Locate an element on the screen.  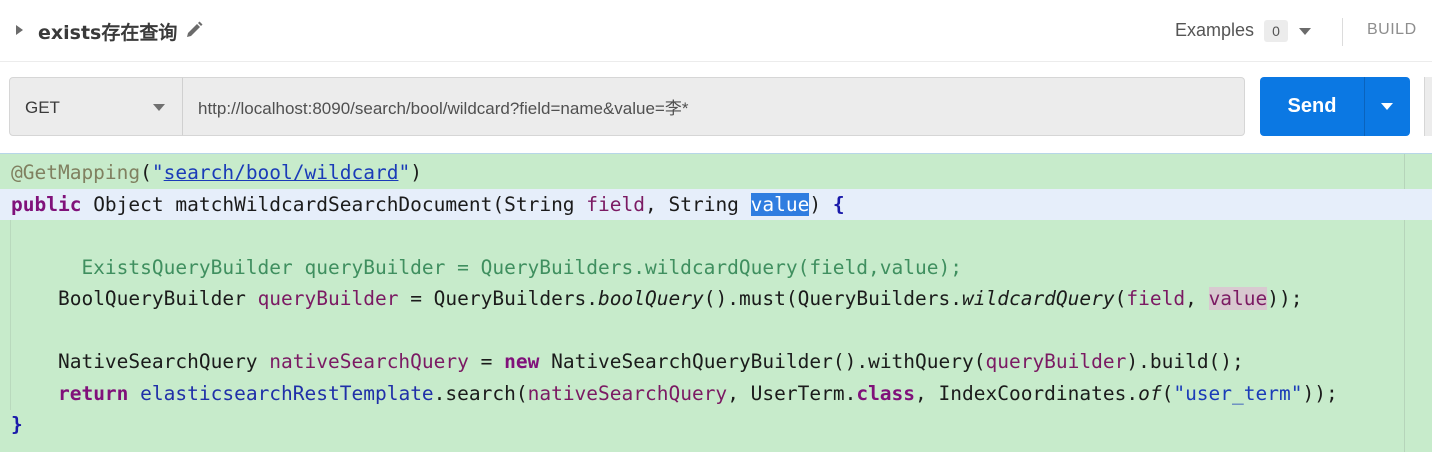
code-line-9: } is located at coordinates (17, 424).